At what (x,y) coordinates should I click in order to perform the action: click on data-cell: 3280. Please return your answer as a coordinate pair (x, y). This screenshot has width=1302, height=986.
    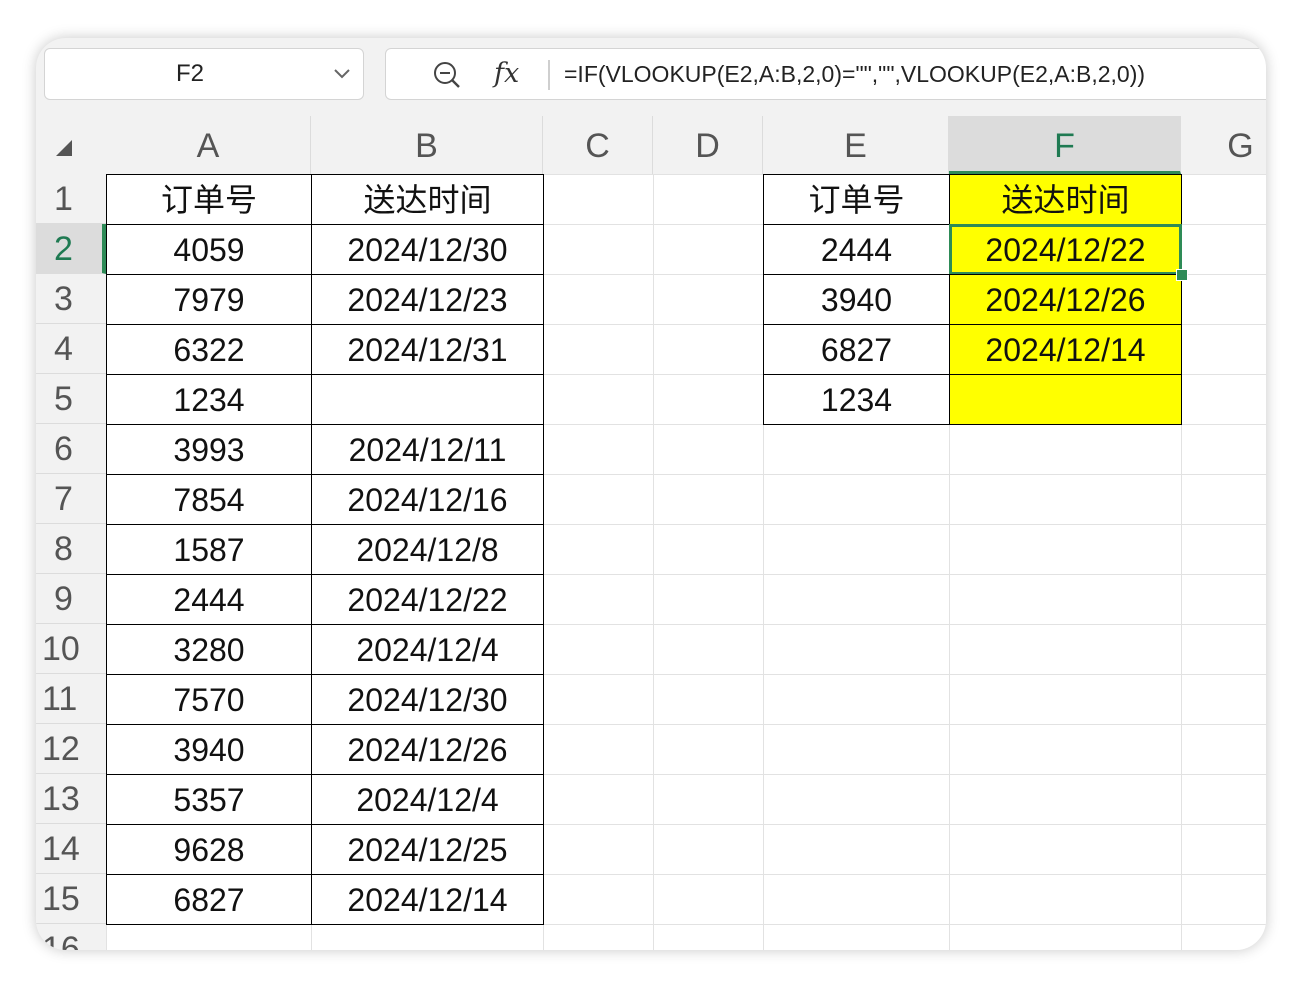
    Looking at the image, I should click on (209, 649).